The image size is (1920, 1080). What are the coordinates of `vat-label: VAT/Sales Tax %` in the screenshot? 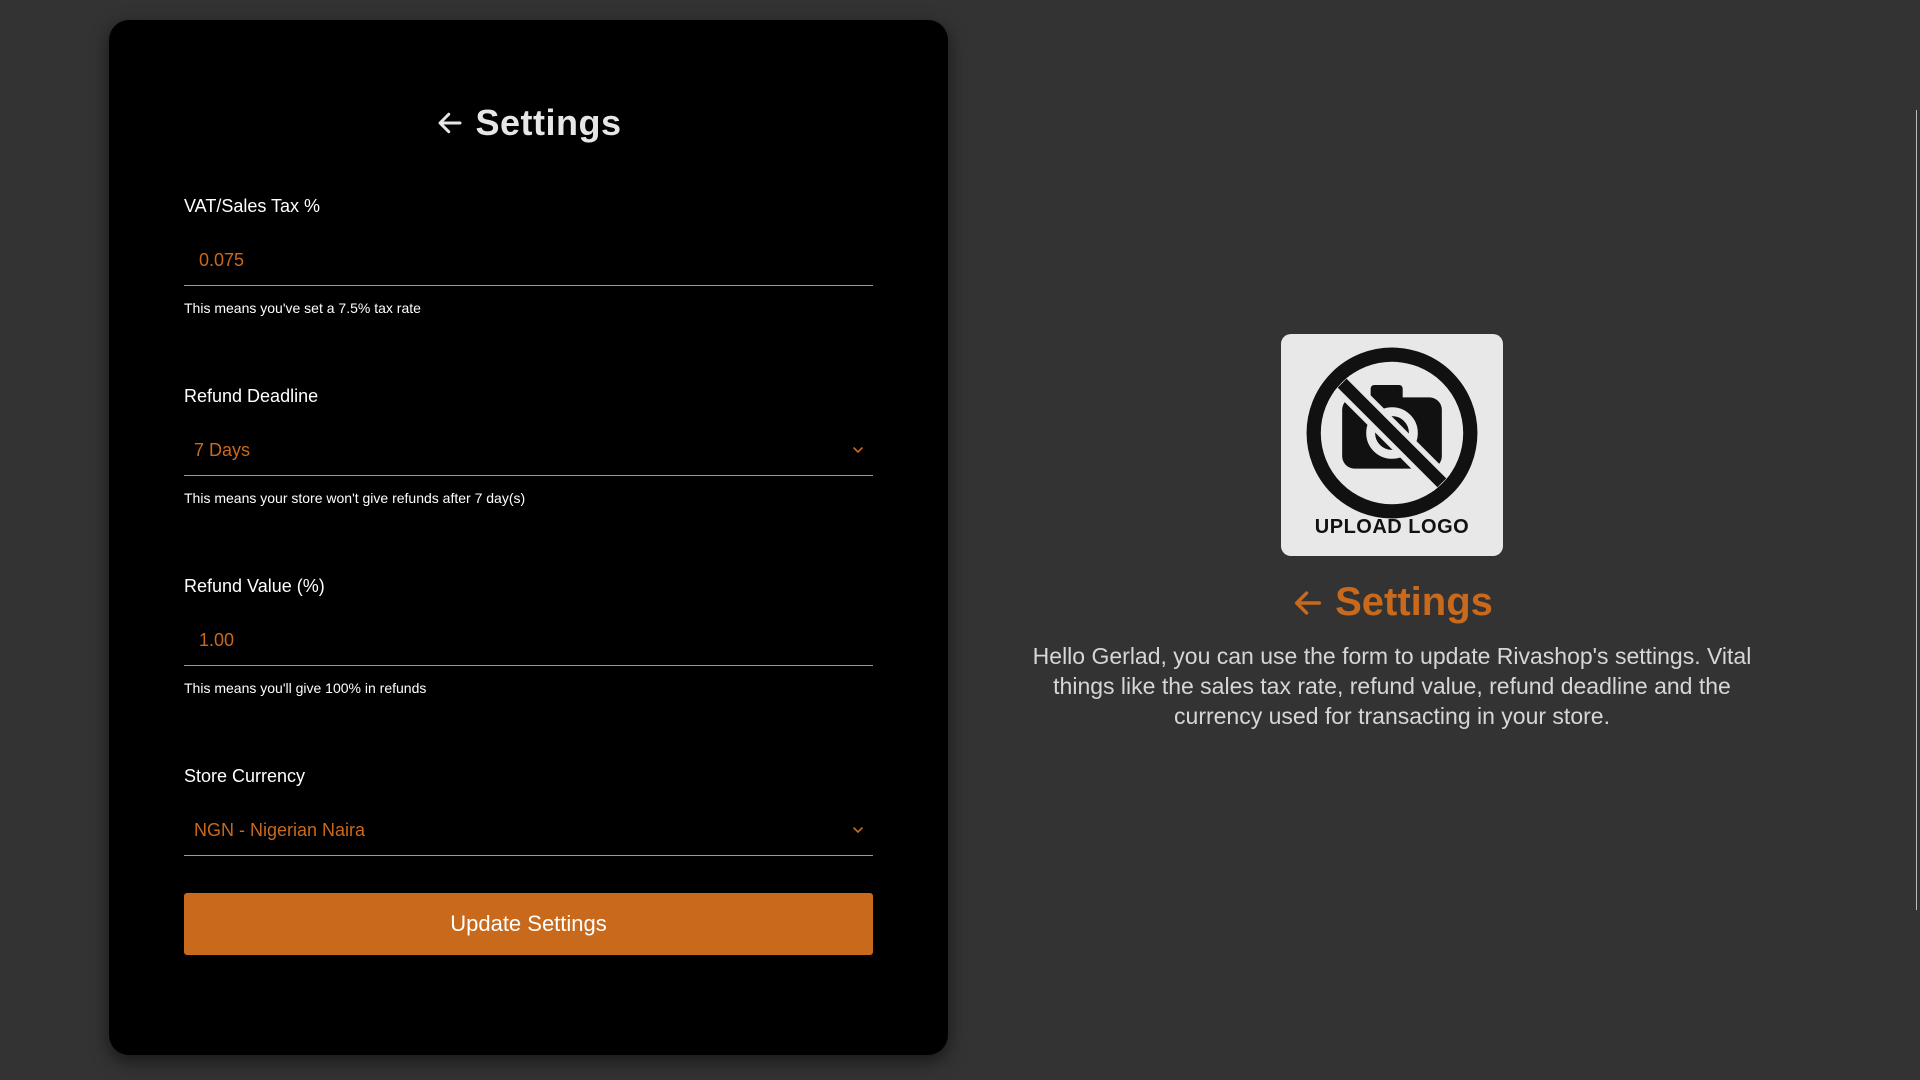 It's located at (252, 206).